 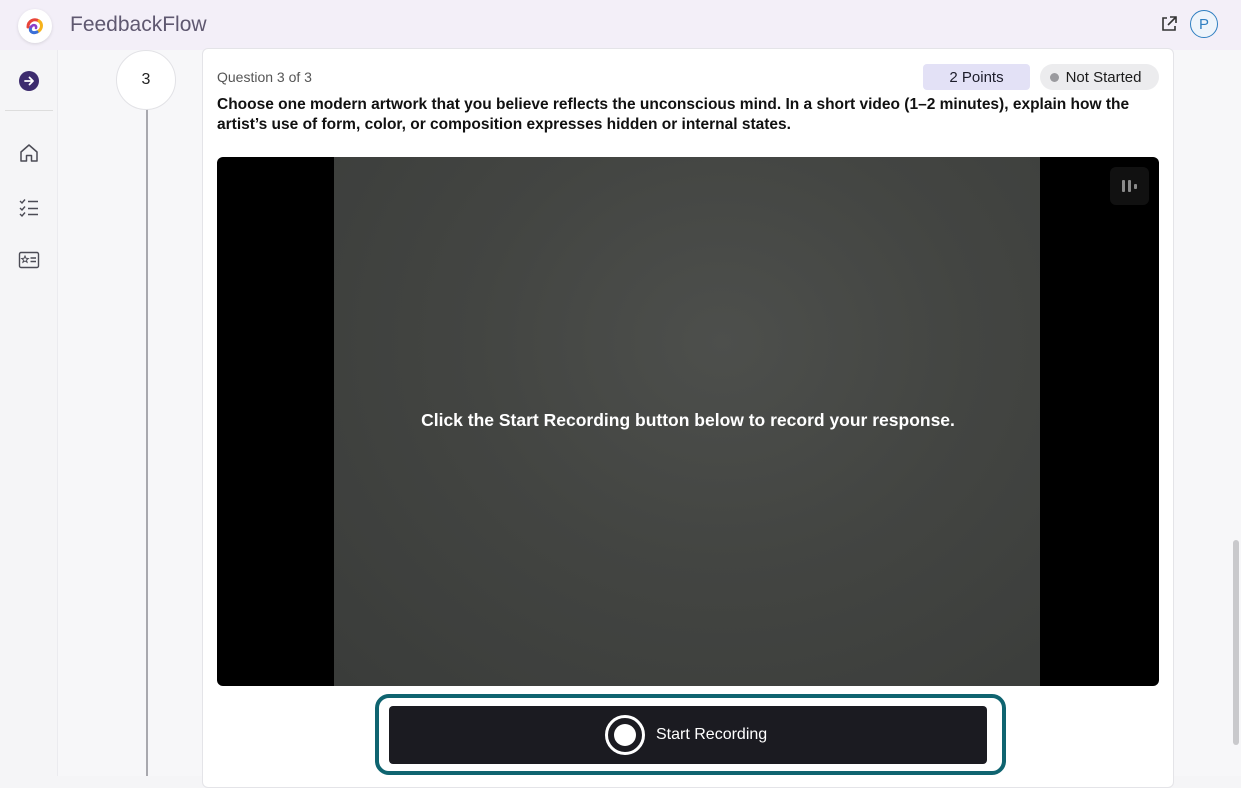 What do you see at coordinates (29, 413) in the screenshot?
I see `sidebar` at bounding box center [29, 413].